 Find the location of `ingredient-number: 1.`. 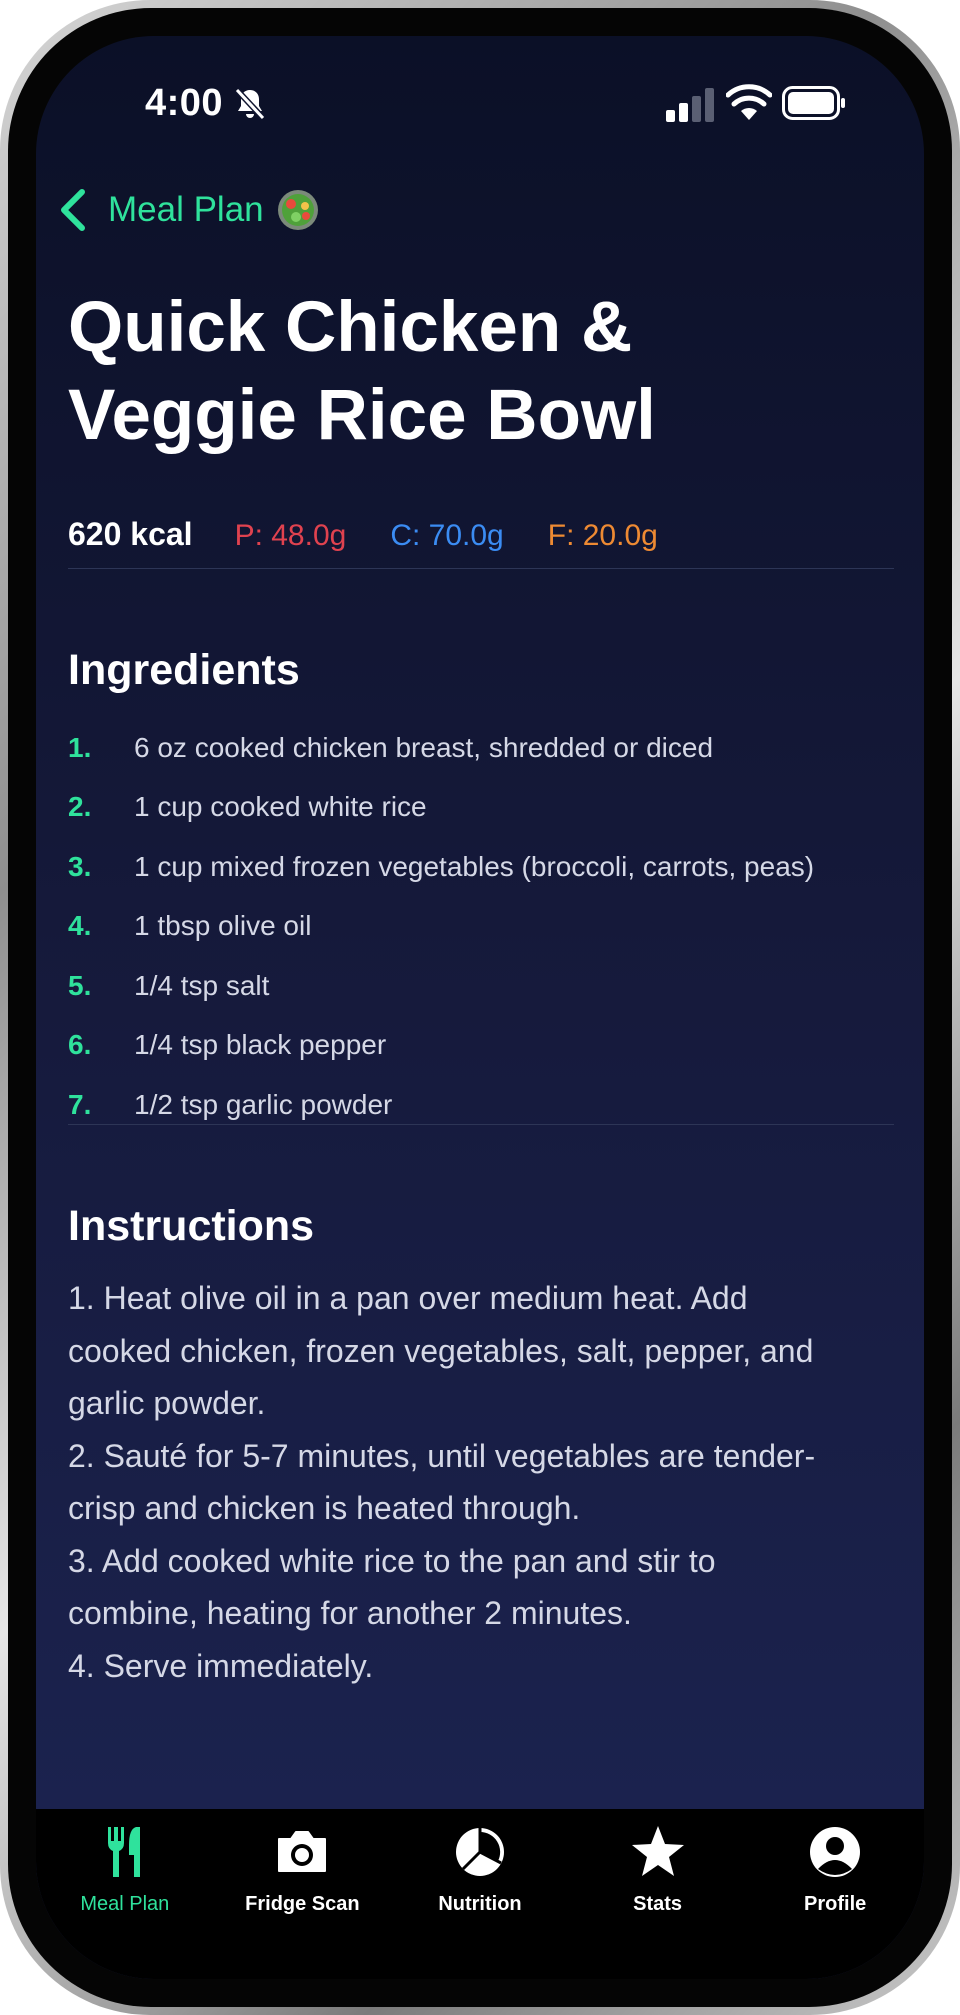

ingredient-number: 1. is located at coordinates (80, 747).